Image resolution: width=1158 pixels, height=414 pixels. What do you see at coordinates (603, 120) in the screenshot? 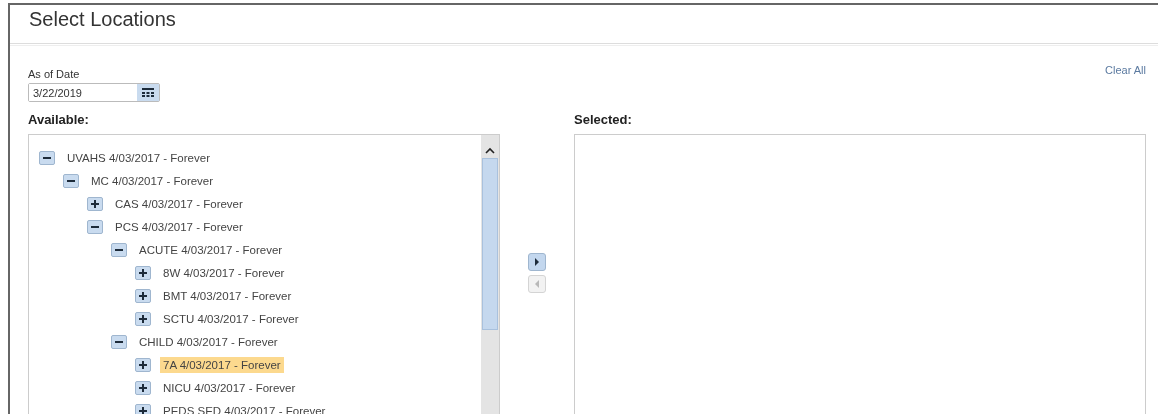
I see `section-label: Selected:` at bounding box center [603, 120].